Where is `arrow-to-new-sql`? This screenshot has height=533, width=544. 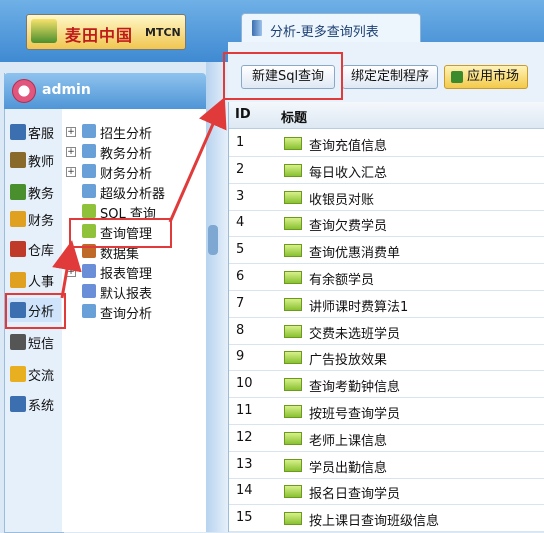
arrow-to-new-sql is located at coordinates (197, 160).